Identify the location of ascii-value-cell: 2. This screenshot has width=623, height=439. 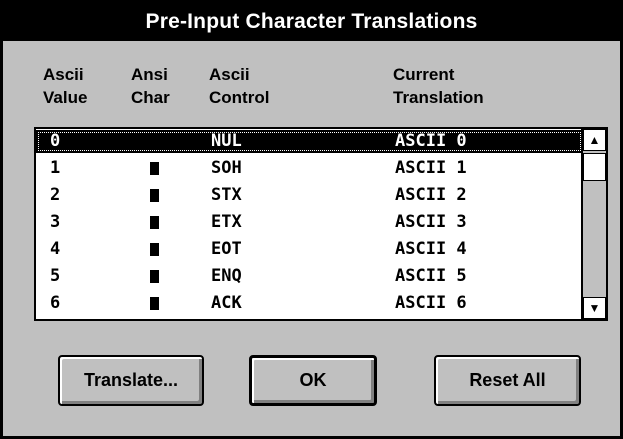
(55, 195).